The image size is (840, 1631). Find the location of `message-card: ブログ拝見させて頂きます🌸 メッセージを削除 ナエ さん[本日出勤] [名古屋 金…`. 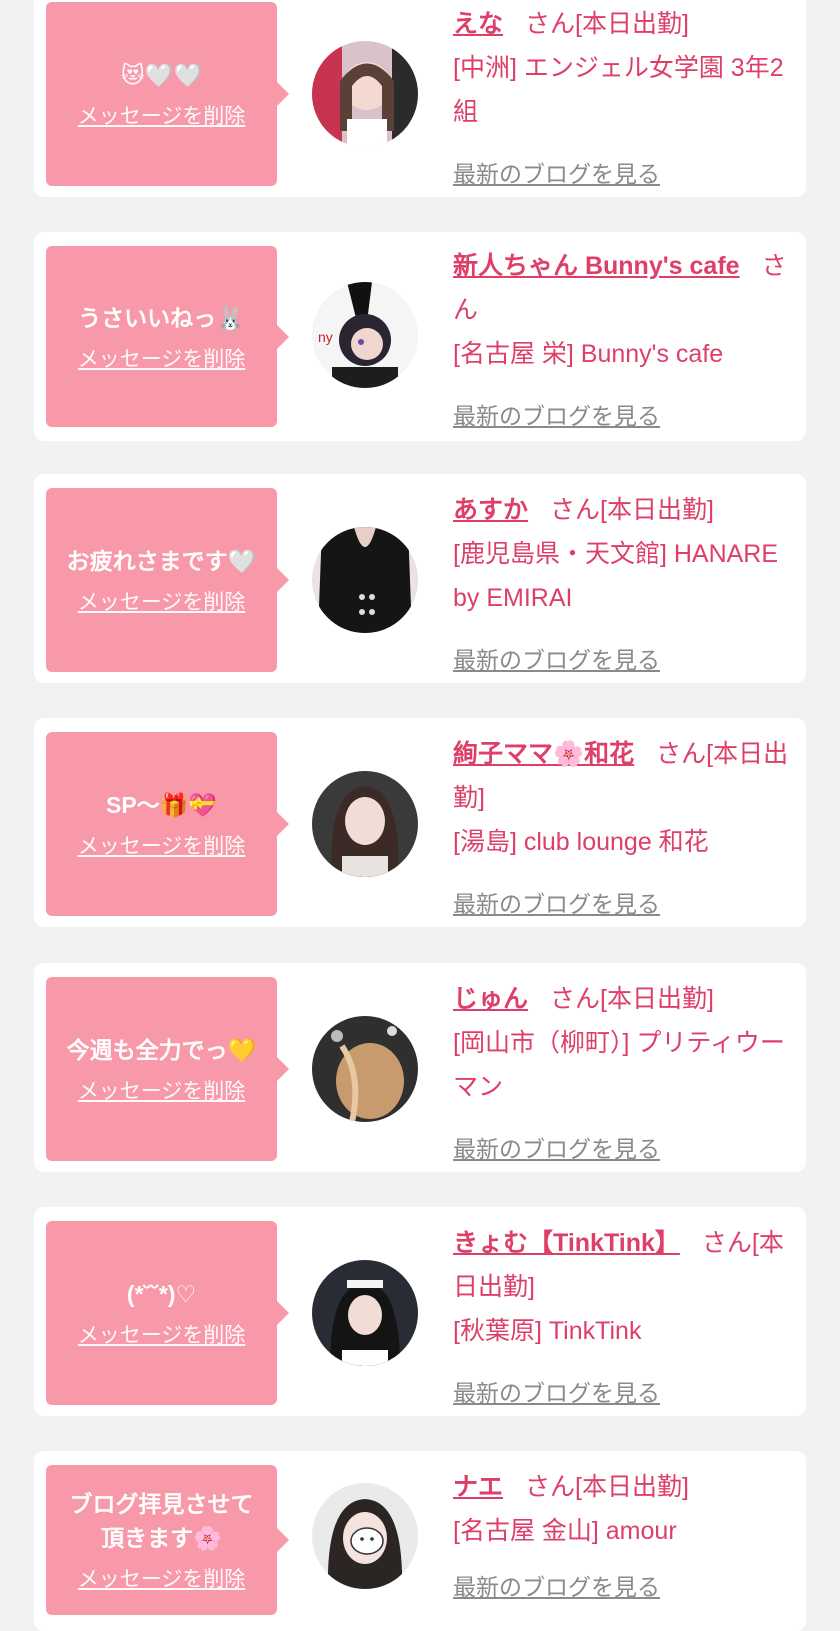

message-card: ブログ拝見させて頂きます🌸 メッセージを削除 ナエ さん[本日出勤] [名古屋 金… is located at coordinates (420, 1541).